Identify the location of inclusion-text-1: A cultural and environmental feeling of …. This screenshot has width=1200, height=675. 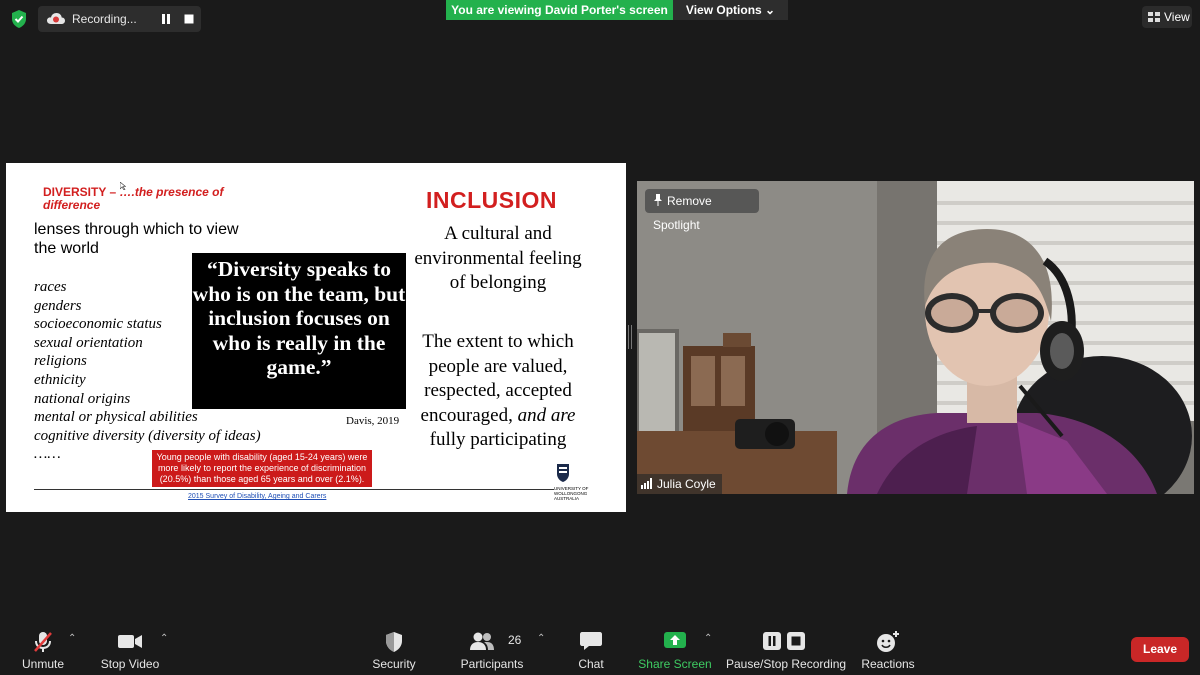
(498, 258).